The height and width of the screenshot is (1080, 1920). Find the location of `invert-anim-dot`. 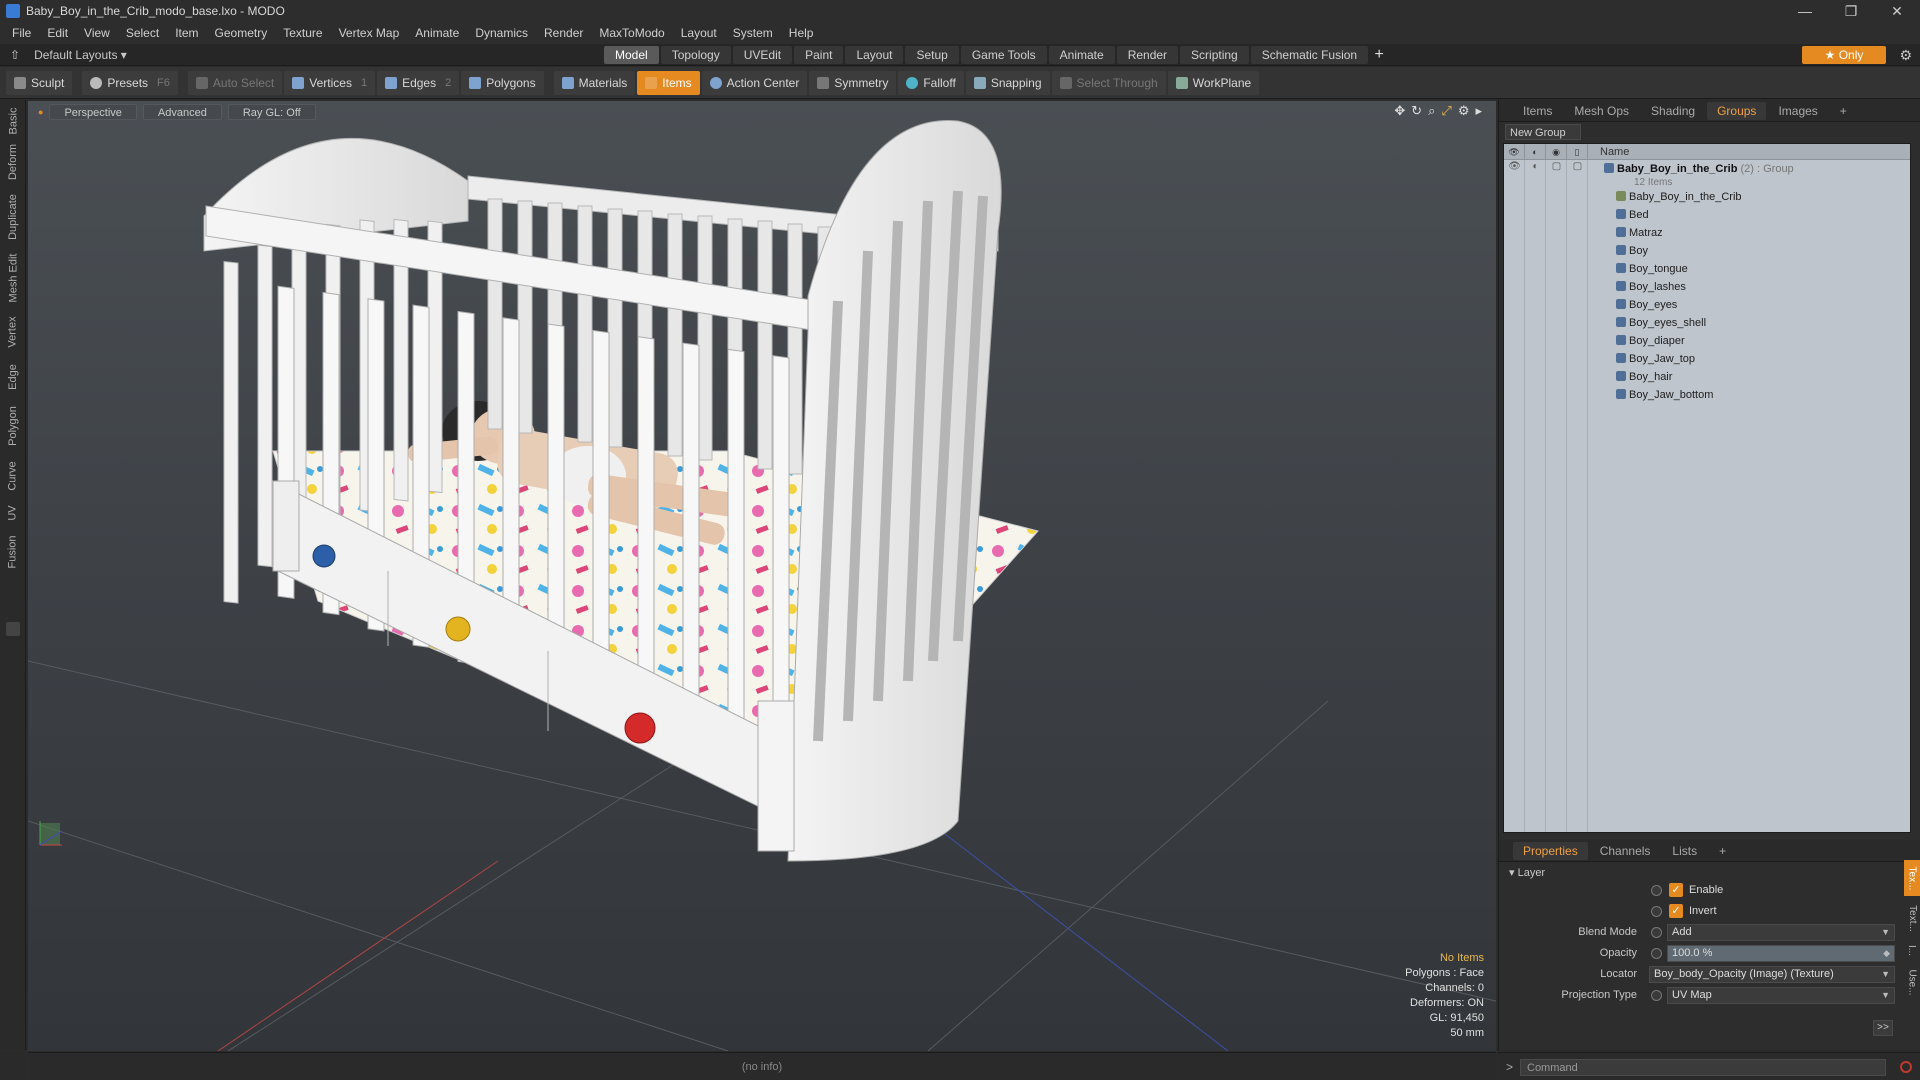

invert-anim-dot is located at coordinates (1656, 911).